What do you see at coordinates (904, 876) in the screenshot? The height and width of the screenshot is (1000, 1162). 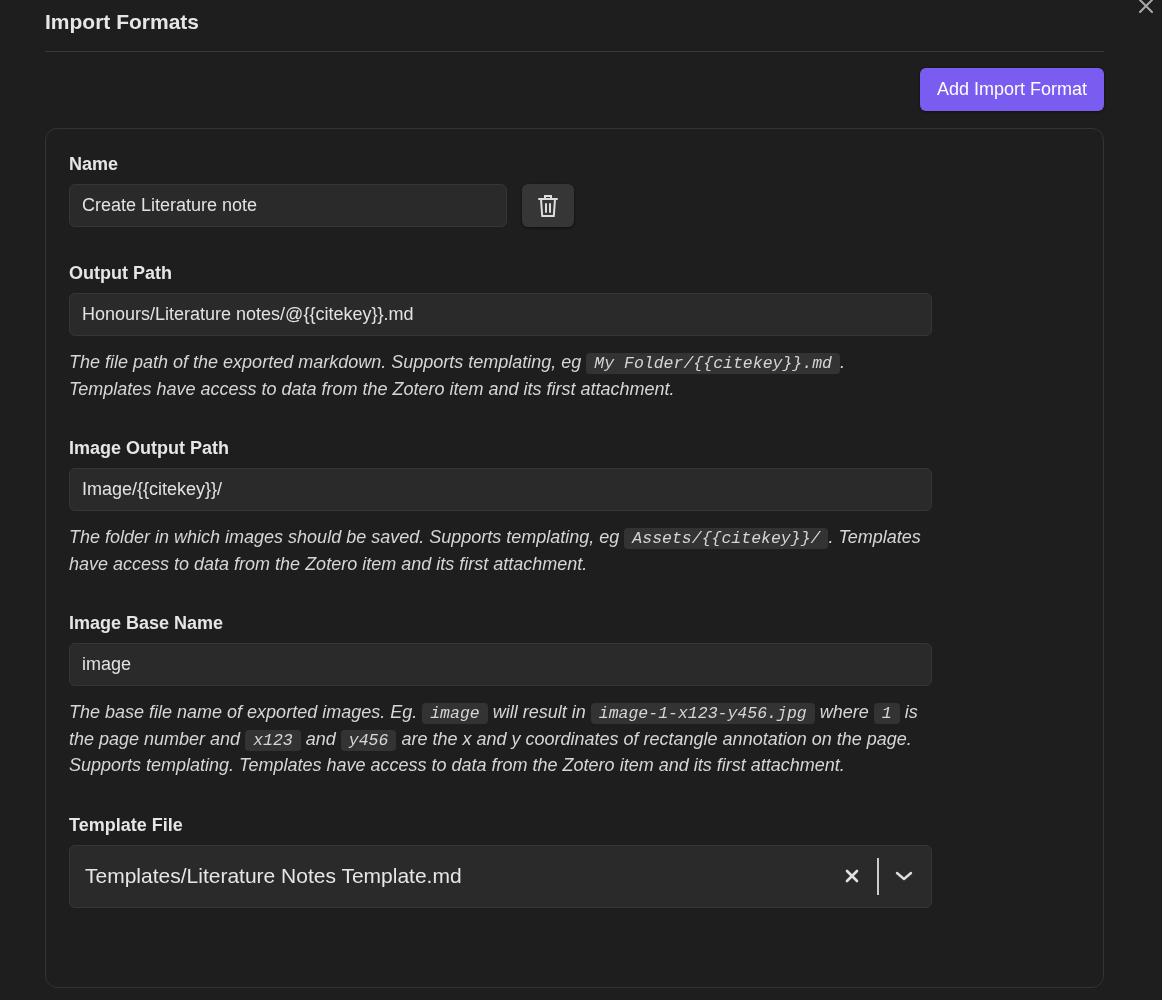 I see `chevron-down-icon` at bounding box center [904, 876].